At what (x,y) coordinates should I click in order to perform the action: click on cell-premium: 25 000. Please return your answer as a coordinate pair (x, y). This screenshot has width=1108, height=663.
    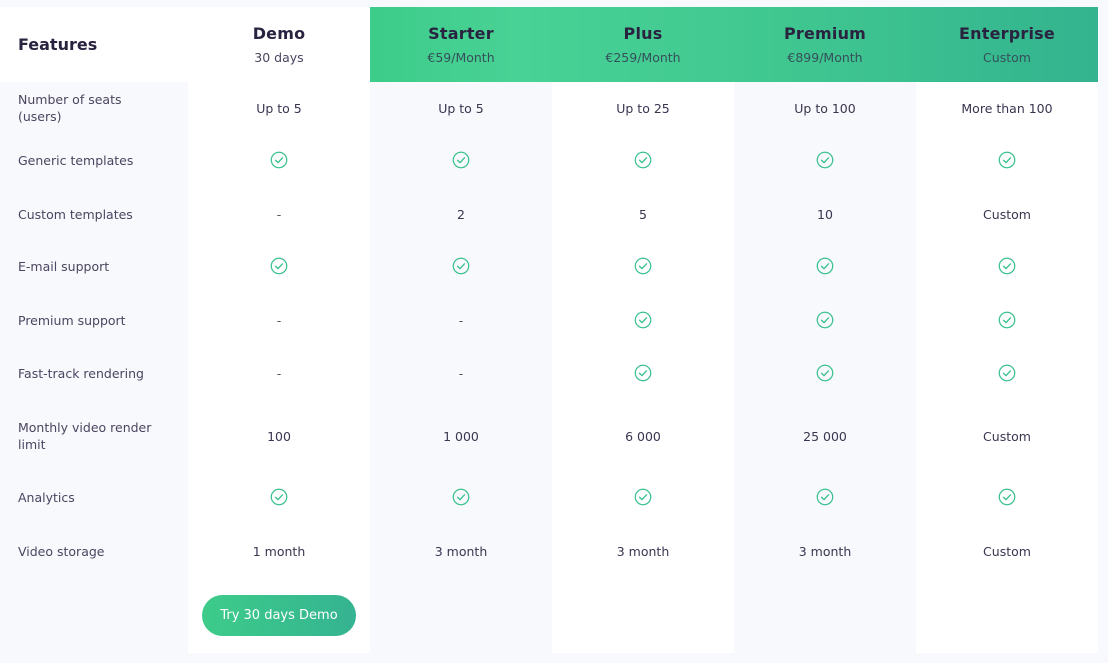
    Looking at the image, I should click on (825, 436).